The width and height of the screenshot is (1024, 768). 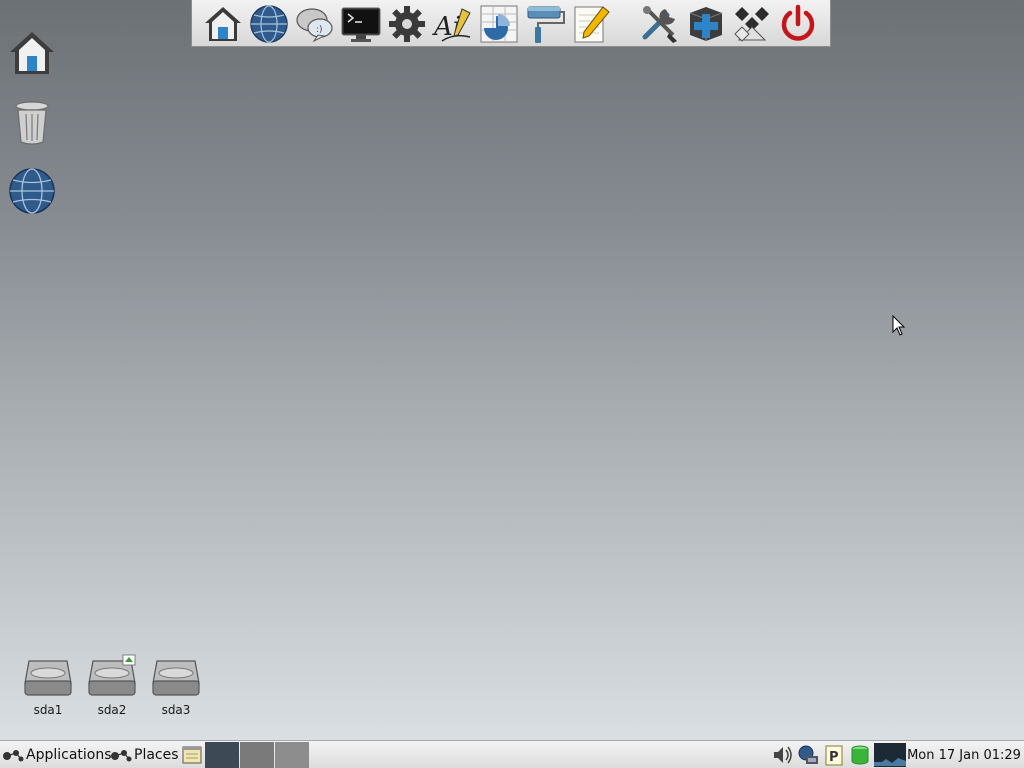 I want to click on places-menu-icon, so click(x=121, y=756).